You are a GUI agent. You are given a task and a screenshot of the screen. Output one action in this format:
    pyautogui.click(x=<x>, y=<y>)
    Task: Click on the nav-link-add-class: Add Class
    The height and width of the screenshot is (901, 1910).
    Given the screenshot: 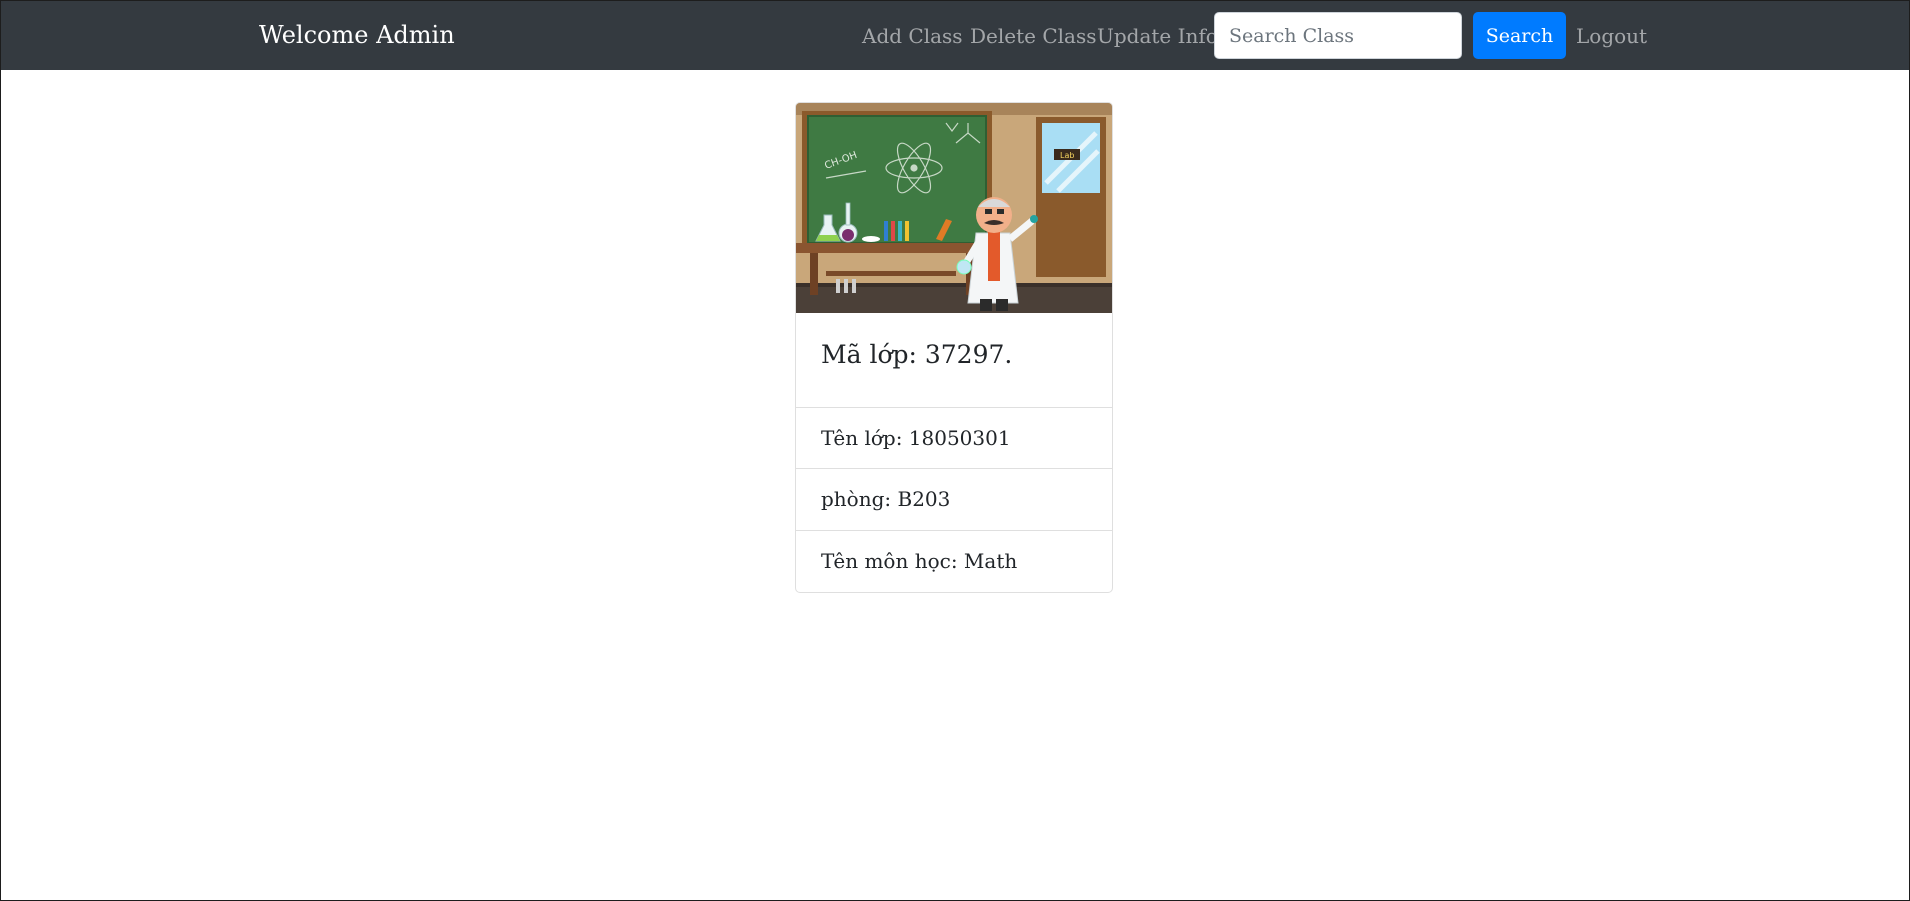 What is the action you would take?
    pyautogui.click(x=912, y=36)
    